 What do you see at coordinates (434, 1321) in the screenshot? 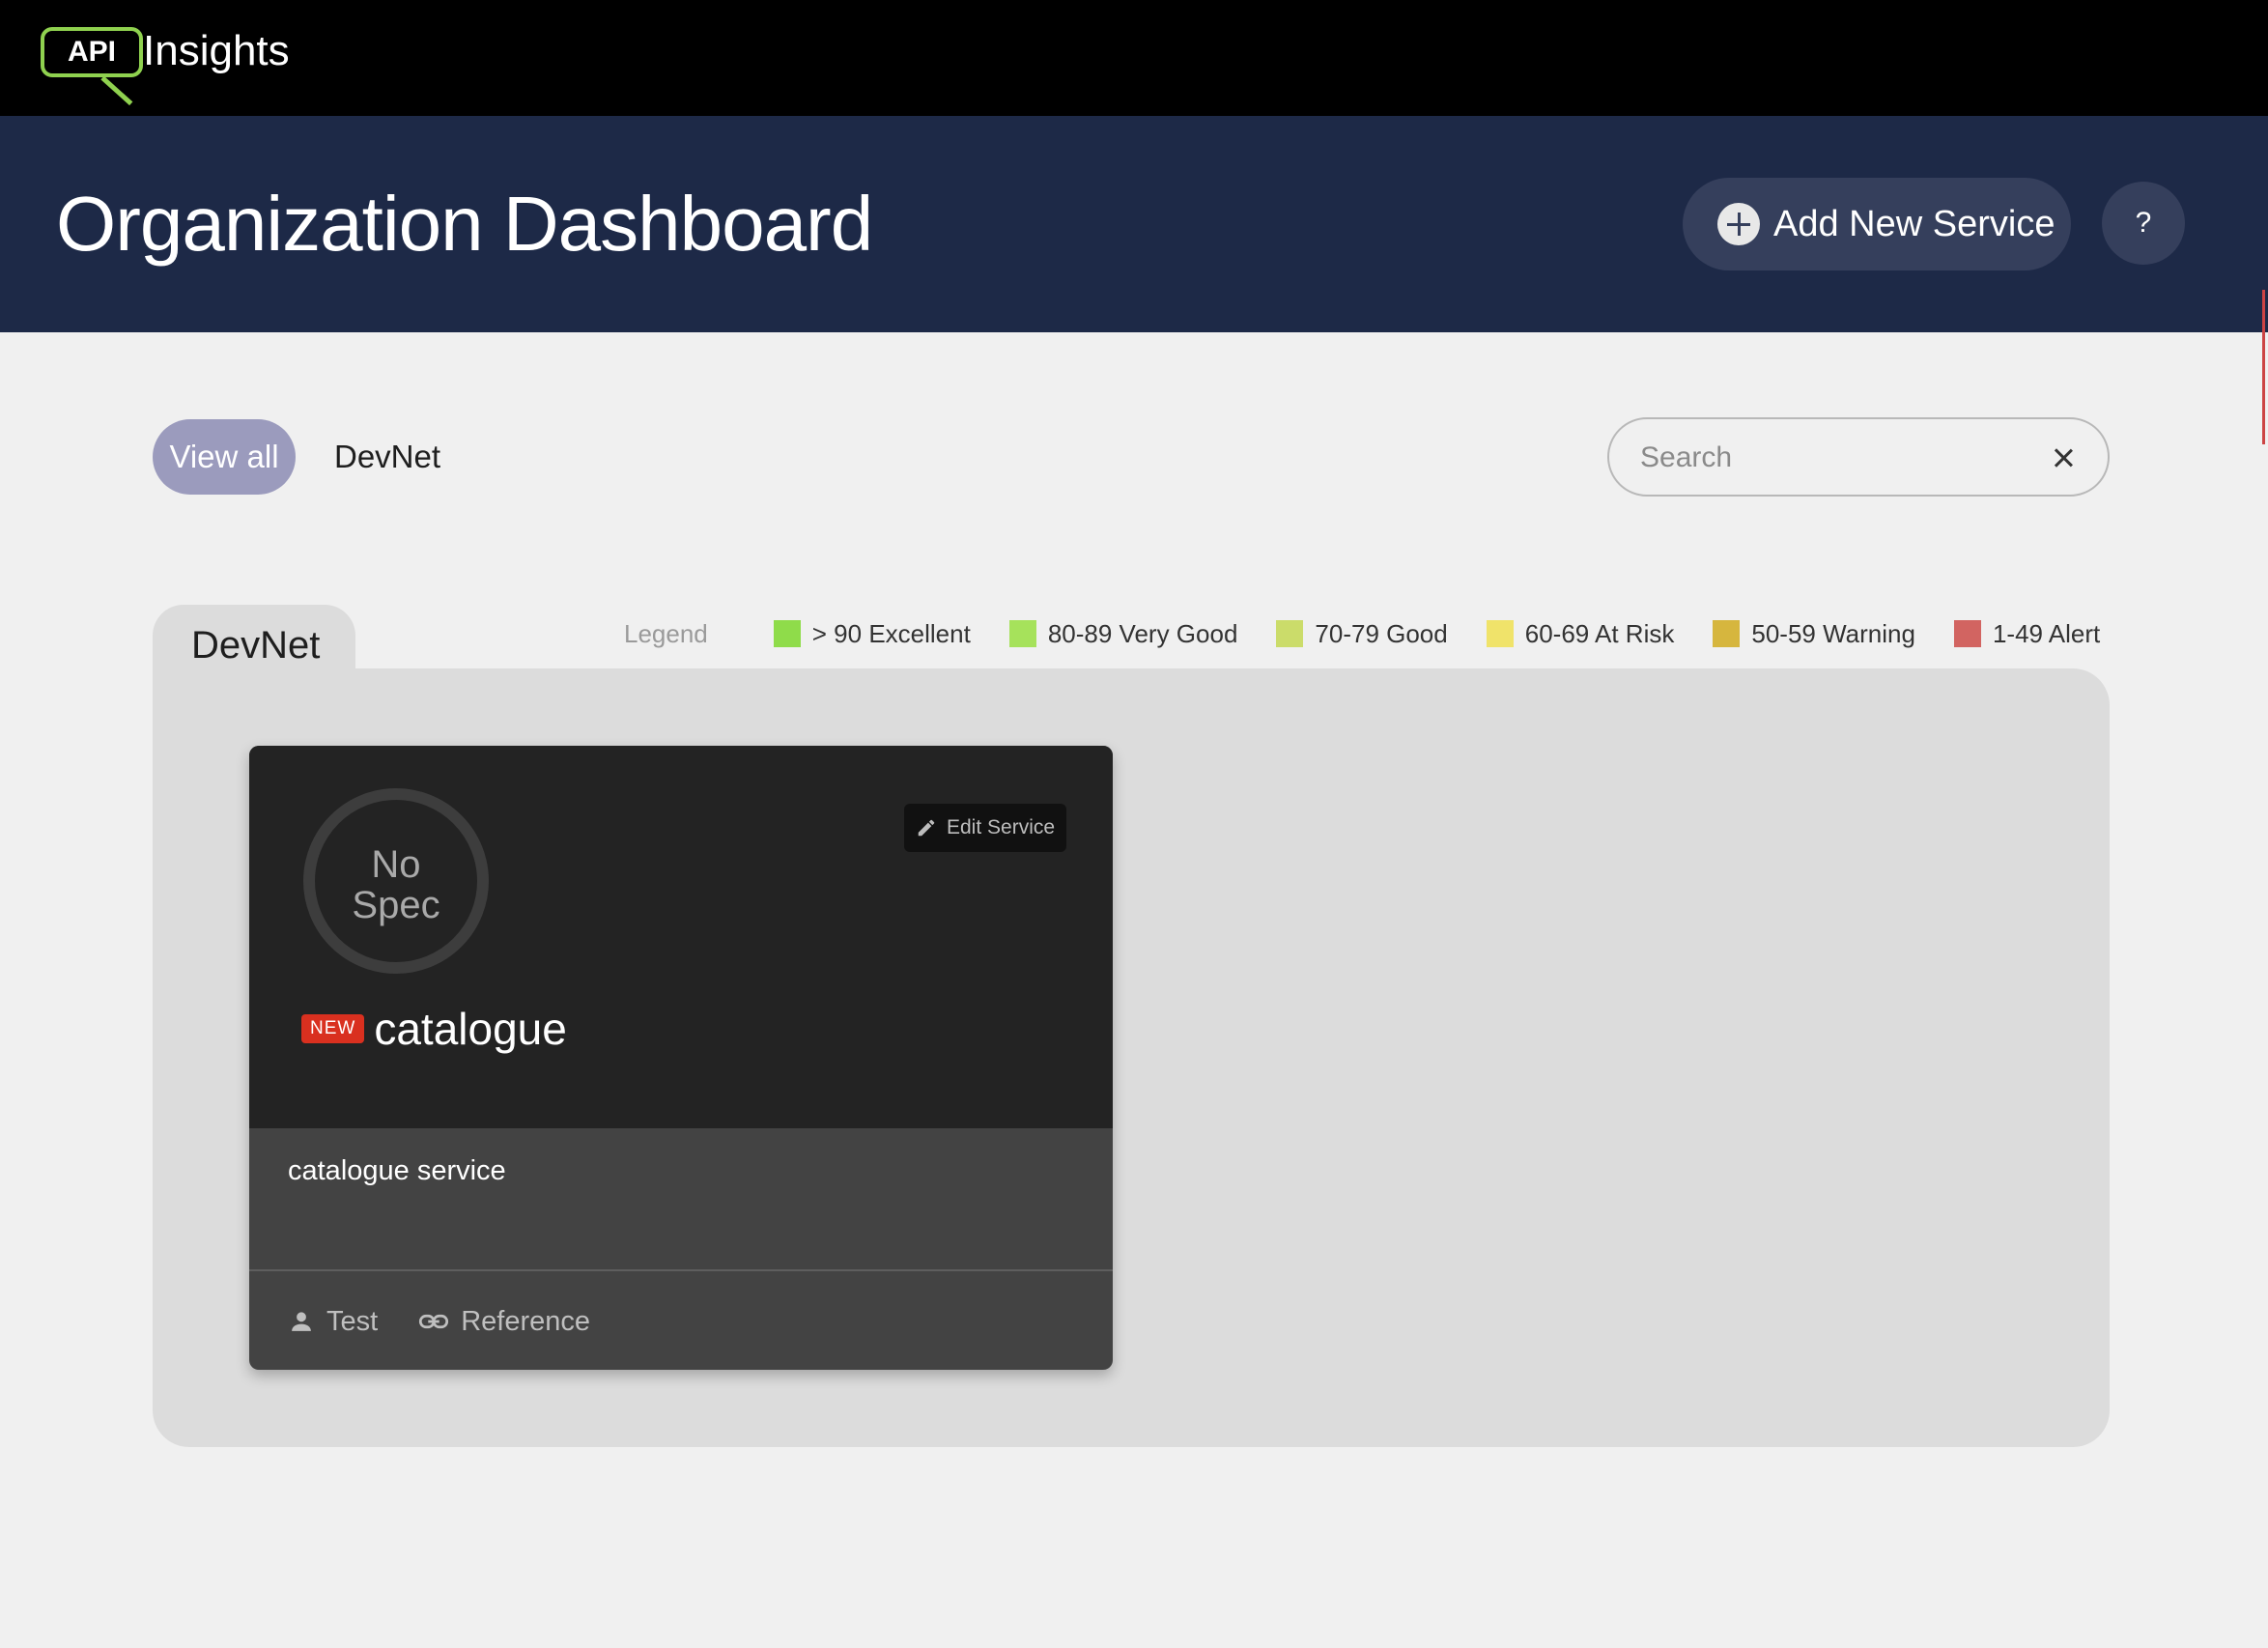
I see `link-icon` at bounding box center [434, 1321].